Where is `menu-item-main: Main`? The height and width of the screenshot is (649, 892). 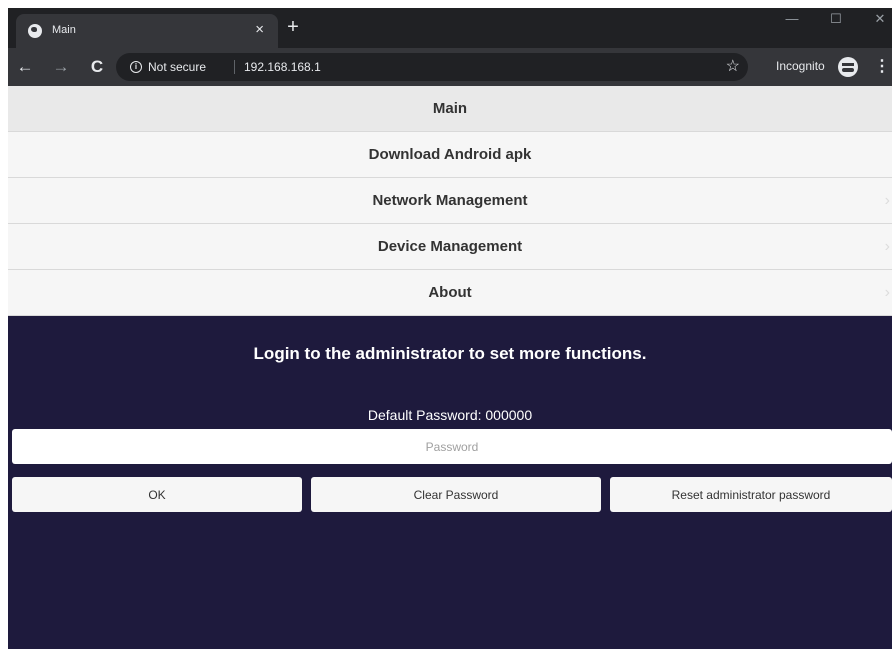 menu-item-main: Main is located at coordinates (450, 109).